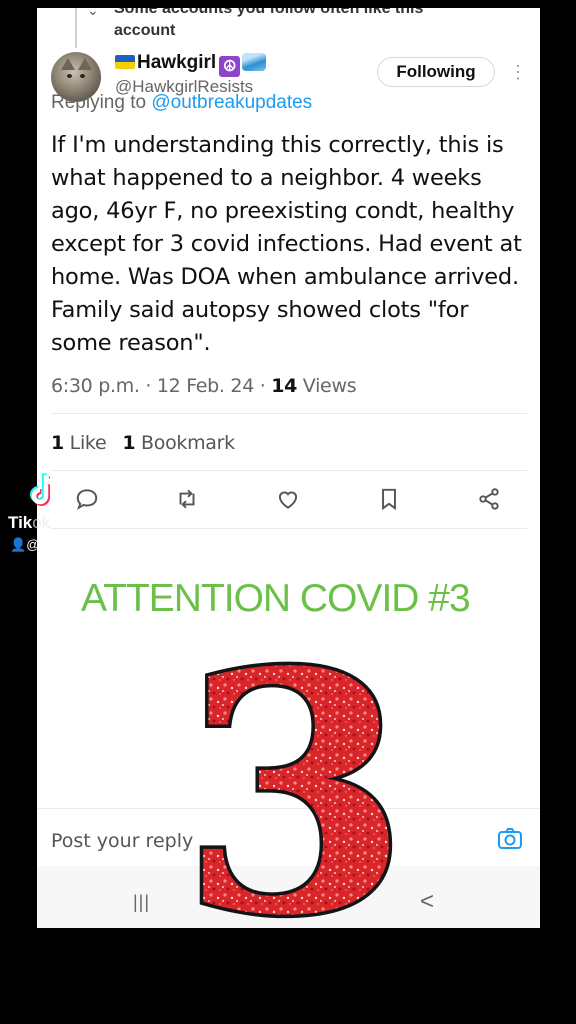  I want to click on tiktok-user-handle: @, so click(33, 544).